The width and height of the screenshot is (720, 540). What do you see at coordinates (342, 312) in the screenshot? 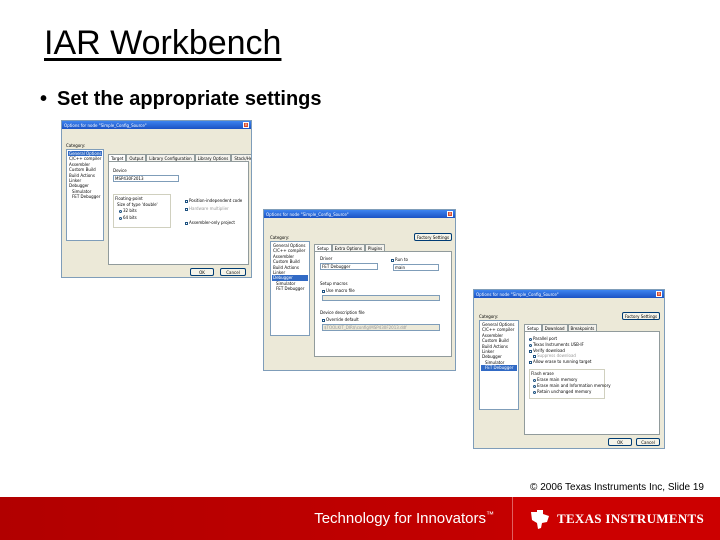
I see `device-desc-label: Device description file` at bounding box center [342, 312].